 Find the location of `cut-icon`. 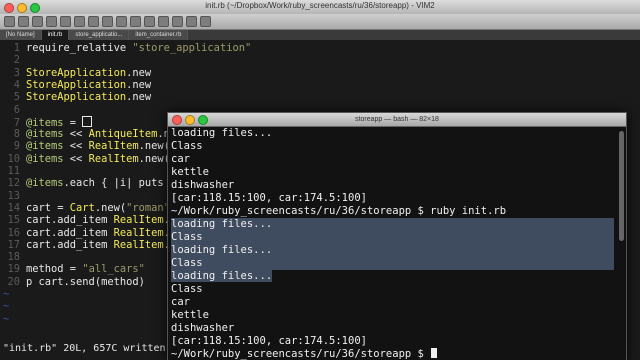

cut-icon is located at coordinates (93, 21).